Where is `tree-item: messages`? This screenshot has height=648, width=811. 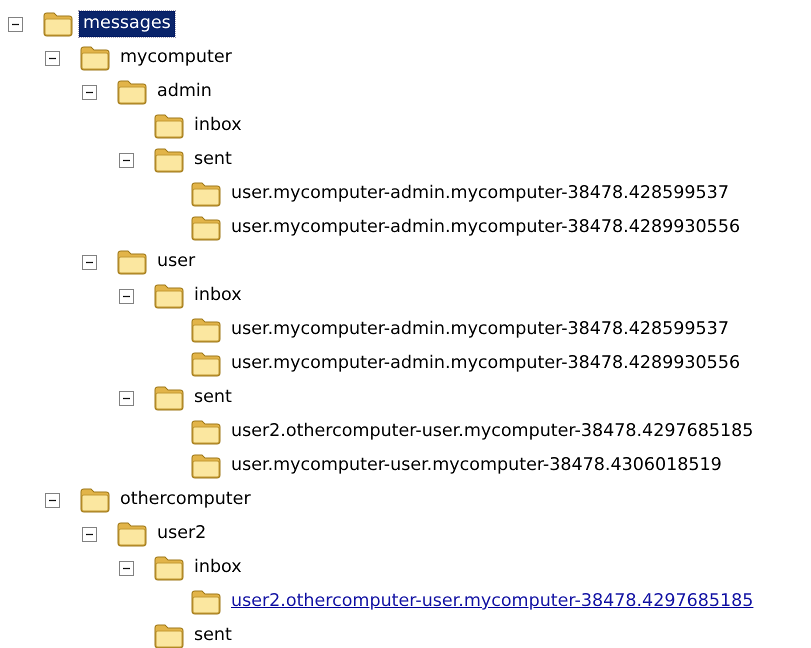
tree-item: messages is located at coordinates (127, 24).